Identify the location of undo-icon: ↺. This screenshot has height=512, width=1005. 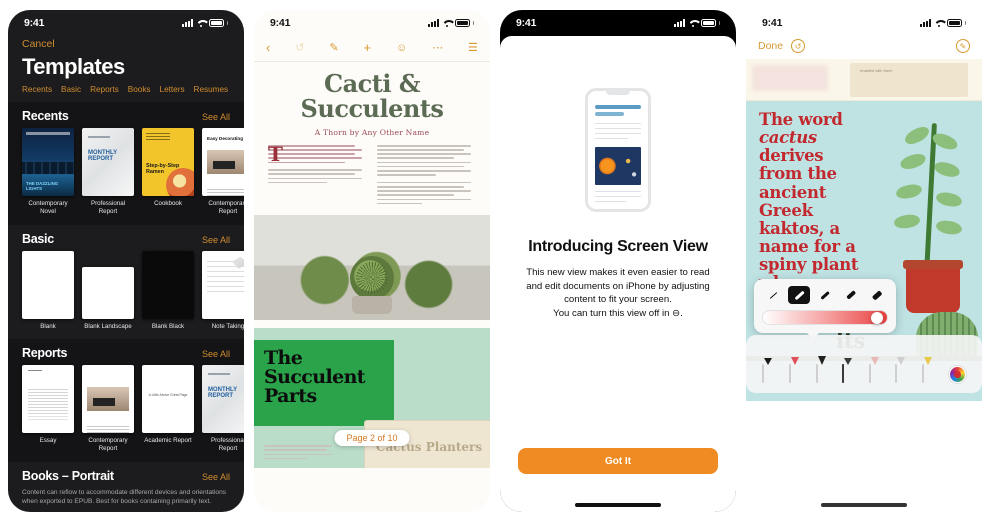
(299, 47).